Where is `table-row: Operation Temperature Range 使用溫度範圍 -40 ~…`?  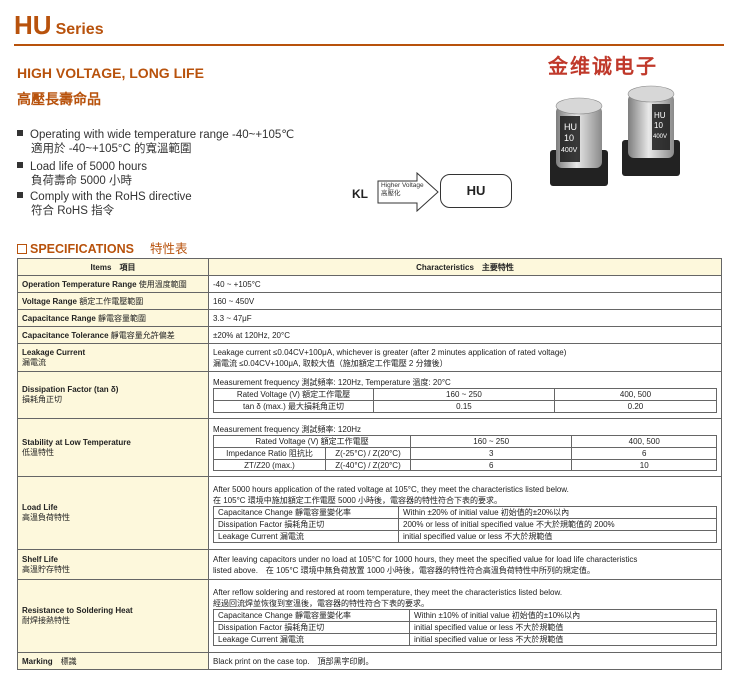 table-row: Operation Temperature Range 使用溫度範圍 -40 ~… is located at coordinates (369, 284).